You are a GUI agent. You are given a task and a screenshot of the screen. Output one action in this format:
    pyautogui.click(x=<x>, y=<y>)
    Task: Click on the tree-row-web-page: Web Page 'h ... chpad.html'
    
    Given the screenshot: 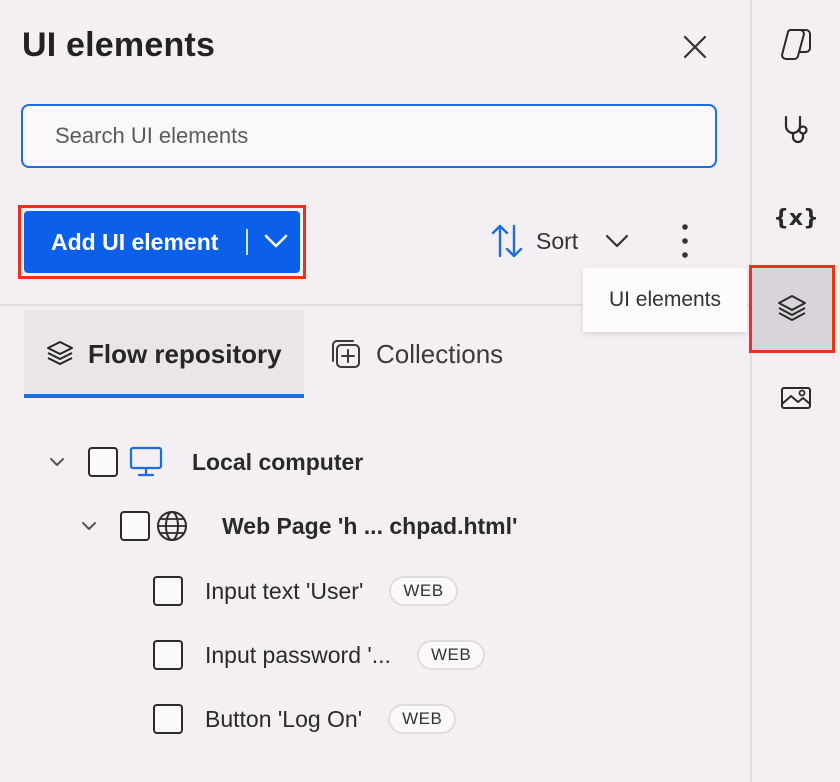 What is the action you would take?
    pyautogui.click(x=298, y=526)
    